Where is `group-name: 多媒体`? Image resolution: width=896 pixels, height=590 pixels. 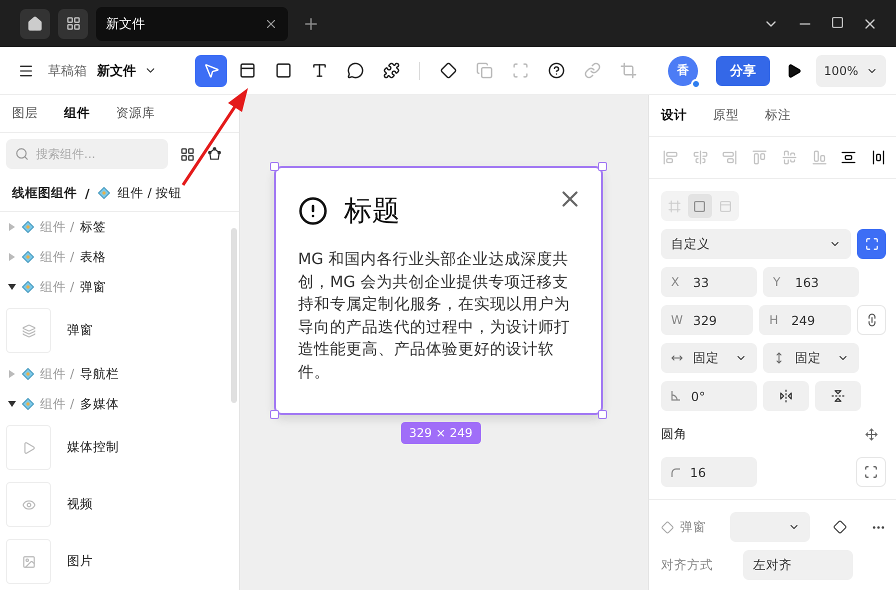
group-name: 多媒体 is located at coordinates (100, 404).